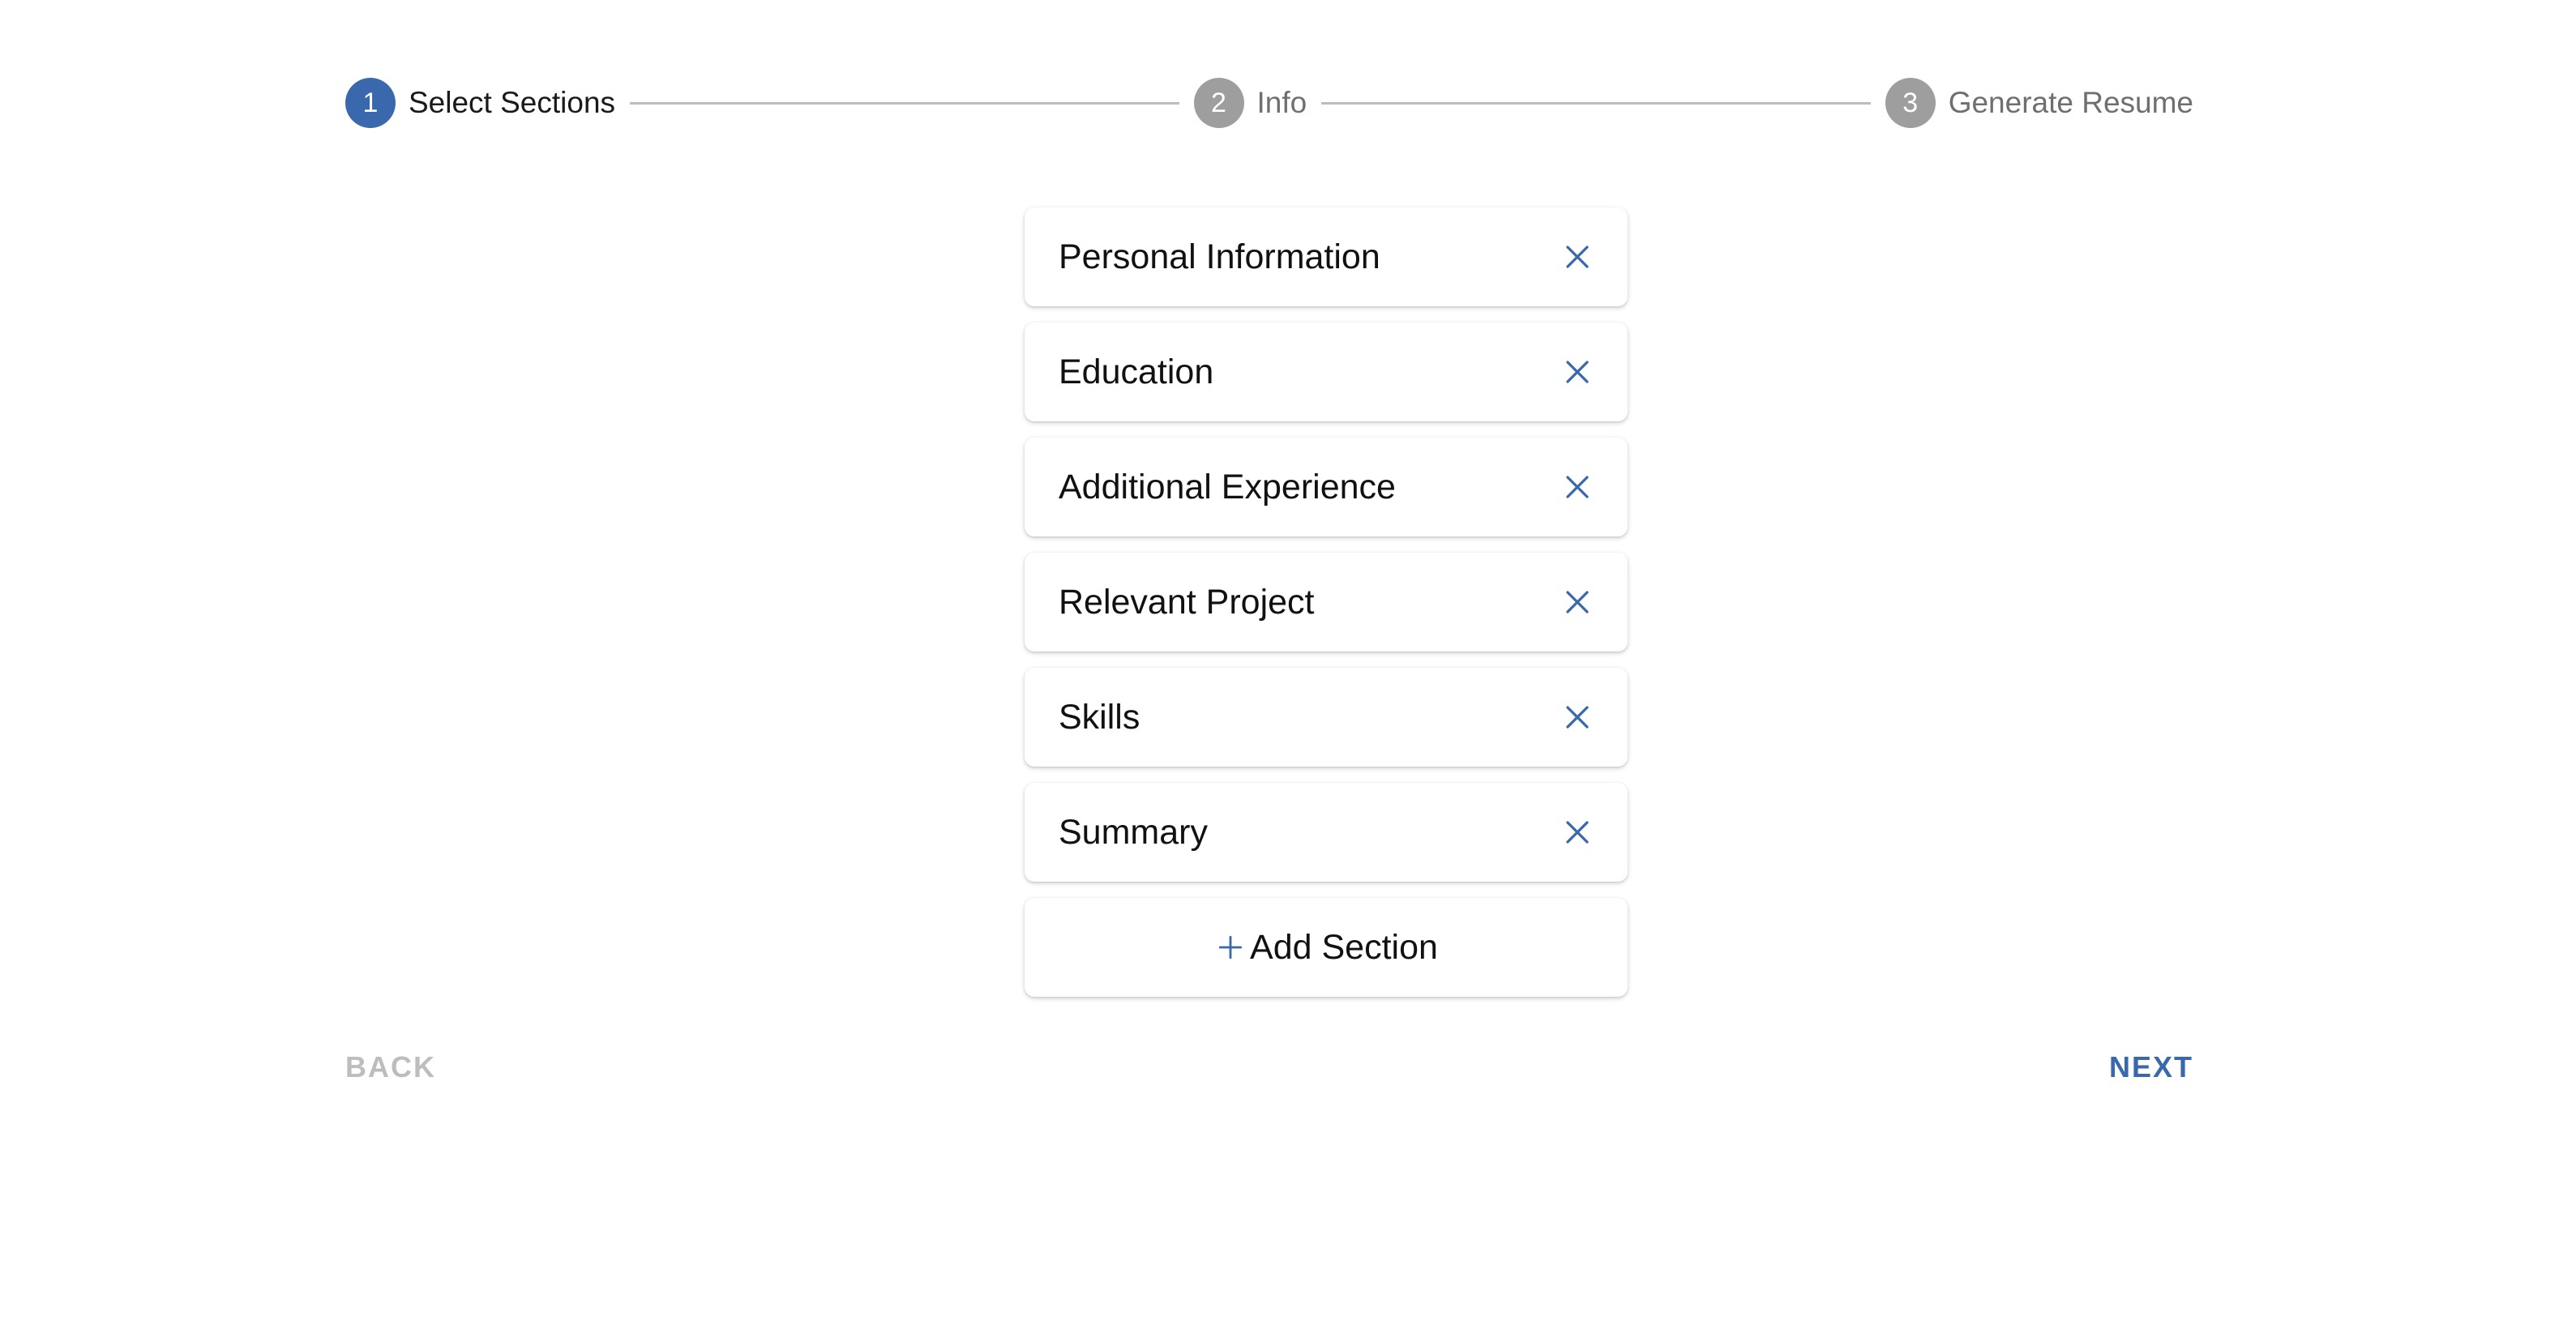  Describe the element at coordinates (1187, 602) in the screenshot. I see `section-label: Relevant Project` at that location.